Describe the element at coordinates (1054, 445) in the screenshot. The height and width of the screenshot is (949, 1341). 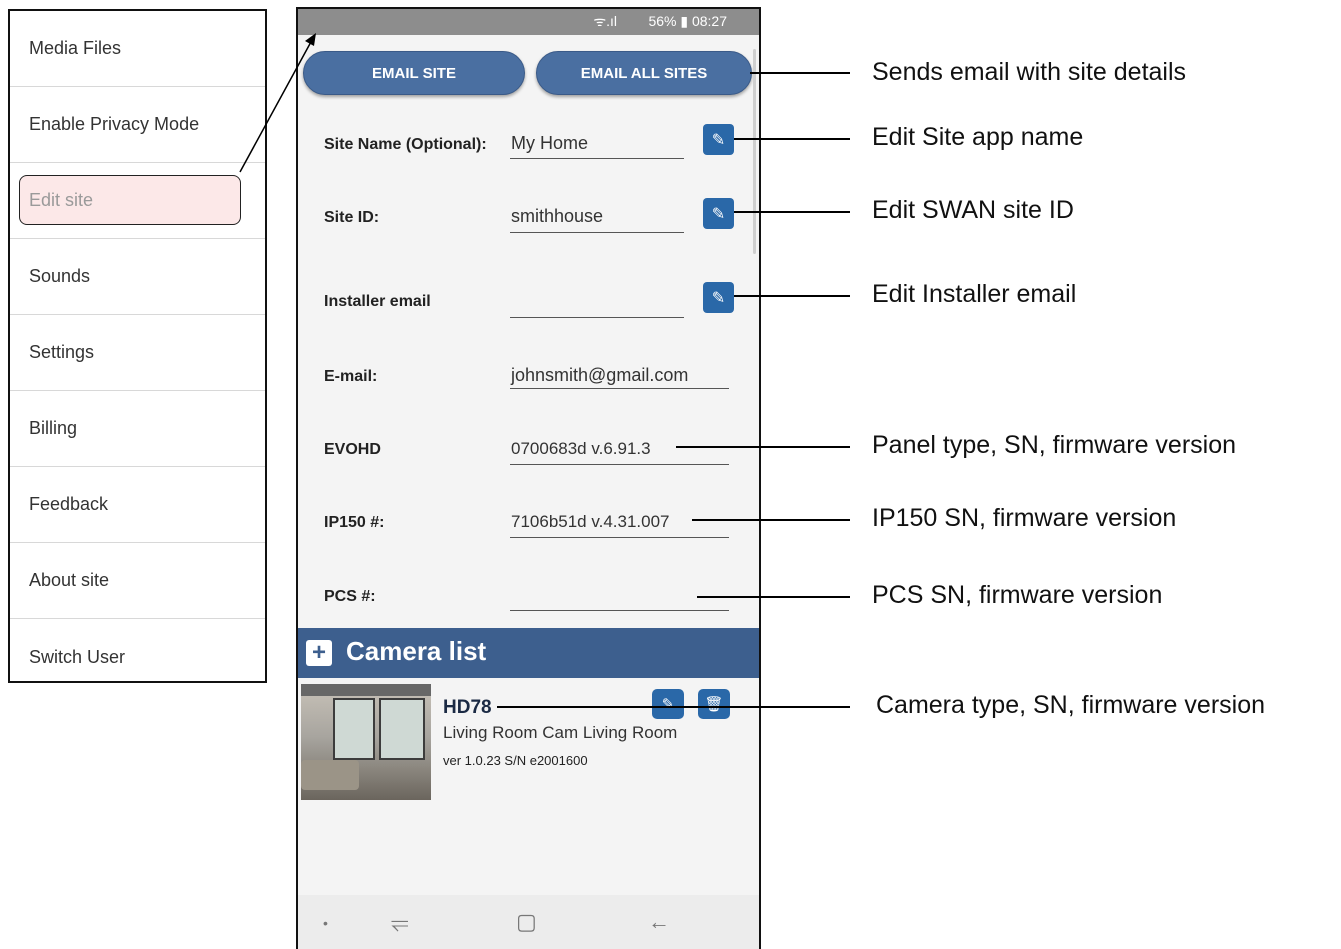
I see `annotation-panel: Panel type, SN, firmware version` at that location.